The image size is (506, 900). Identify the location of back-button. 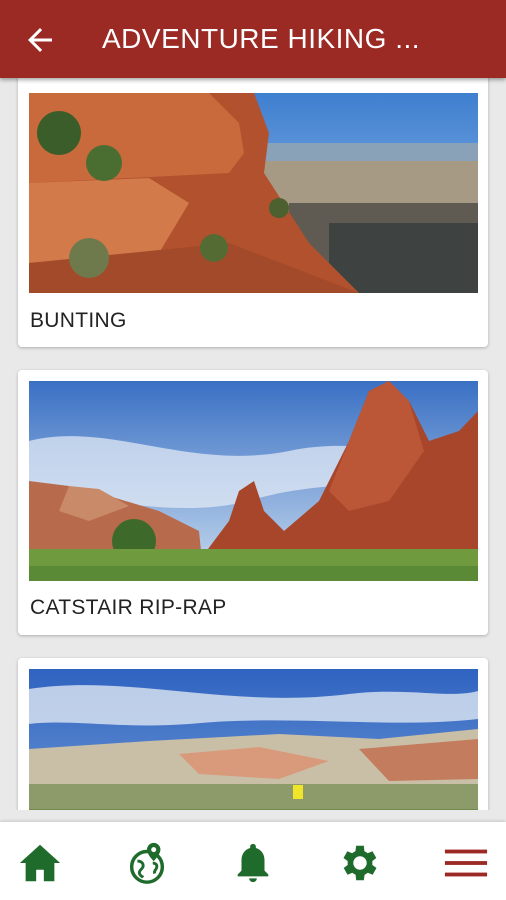
(40, 40).